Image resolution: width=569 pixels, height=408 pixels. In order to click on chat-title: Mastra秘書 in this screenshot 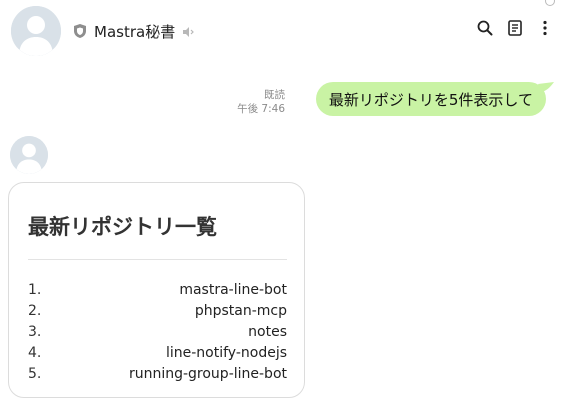, I will do `click(135, 31)`.